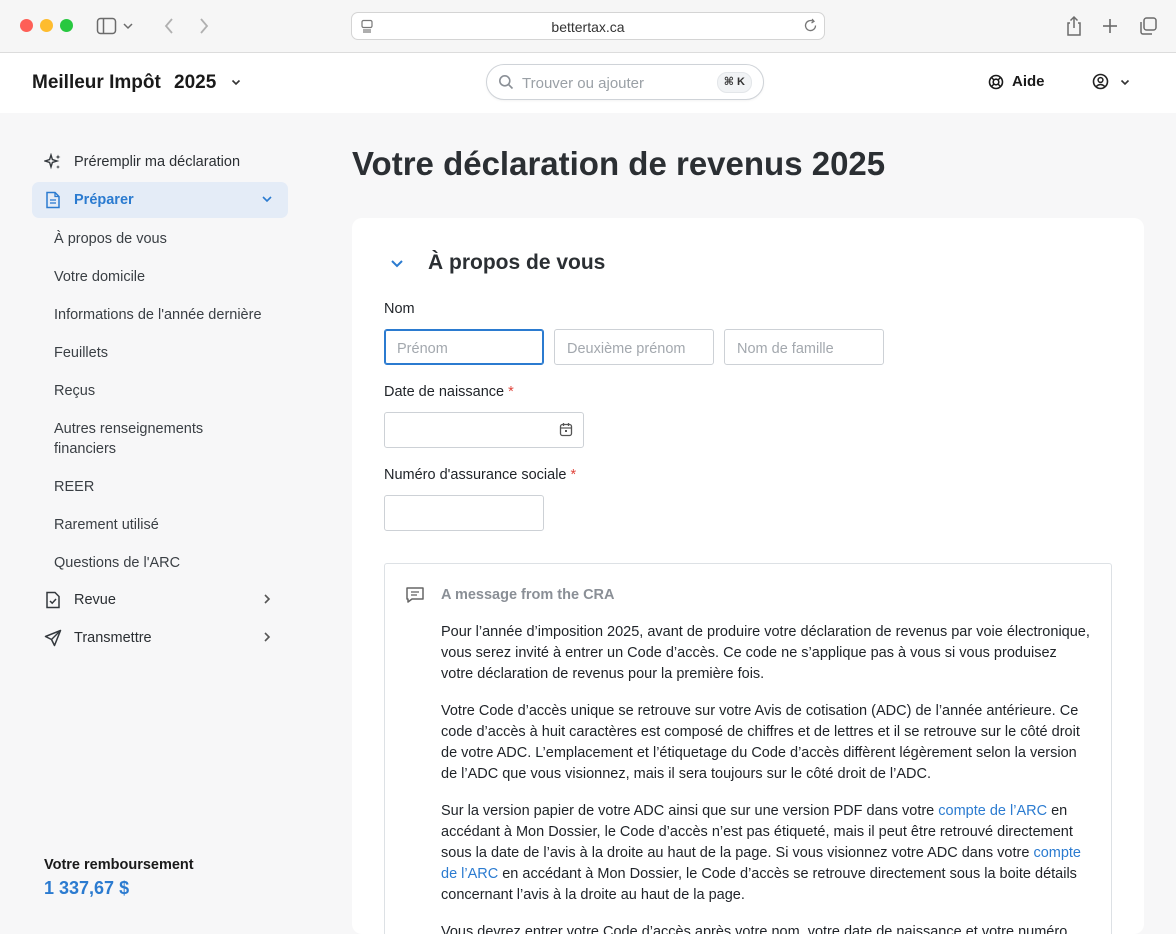 Image resolution: width=1176 pixels, height=934 pixels. Describe the element at coordinates (154, 563) in the screenshot. I see `sidebar-subitem-cra-questions: Questions de l'ARC` at that location.